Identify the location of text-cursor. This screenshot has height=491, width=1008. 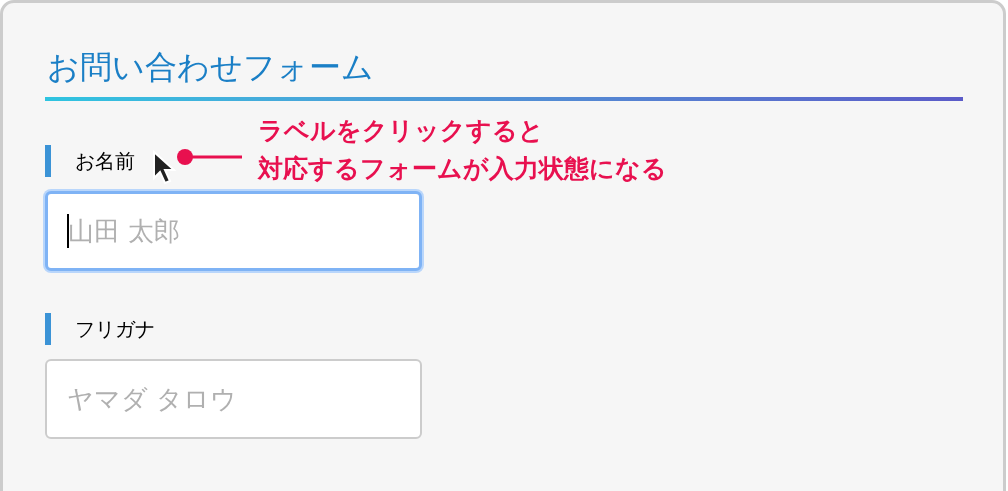
(68, 231).